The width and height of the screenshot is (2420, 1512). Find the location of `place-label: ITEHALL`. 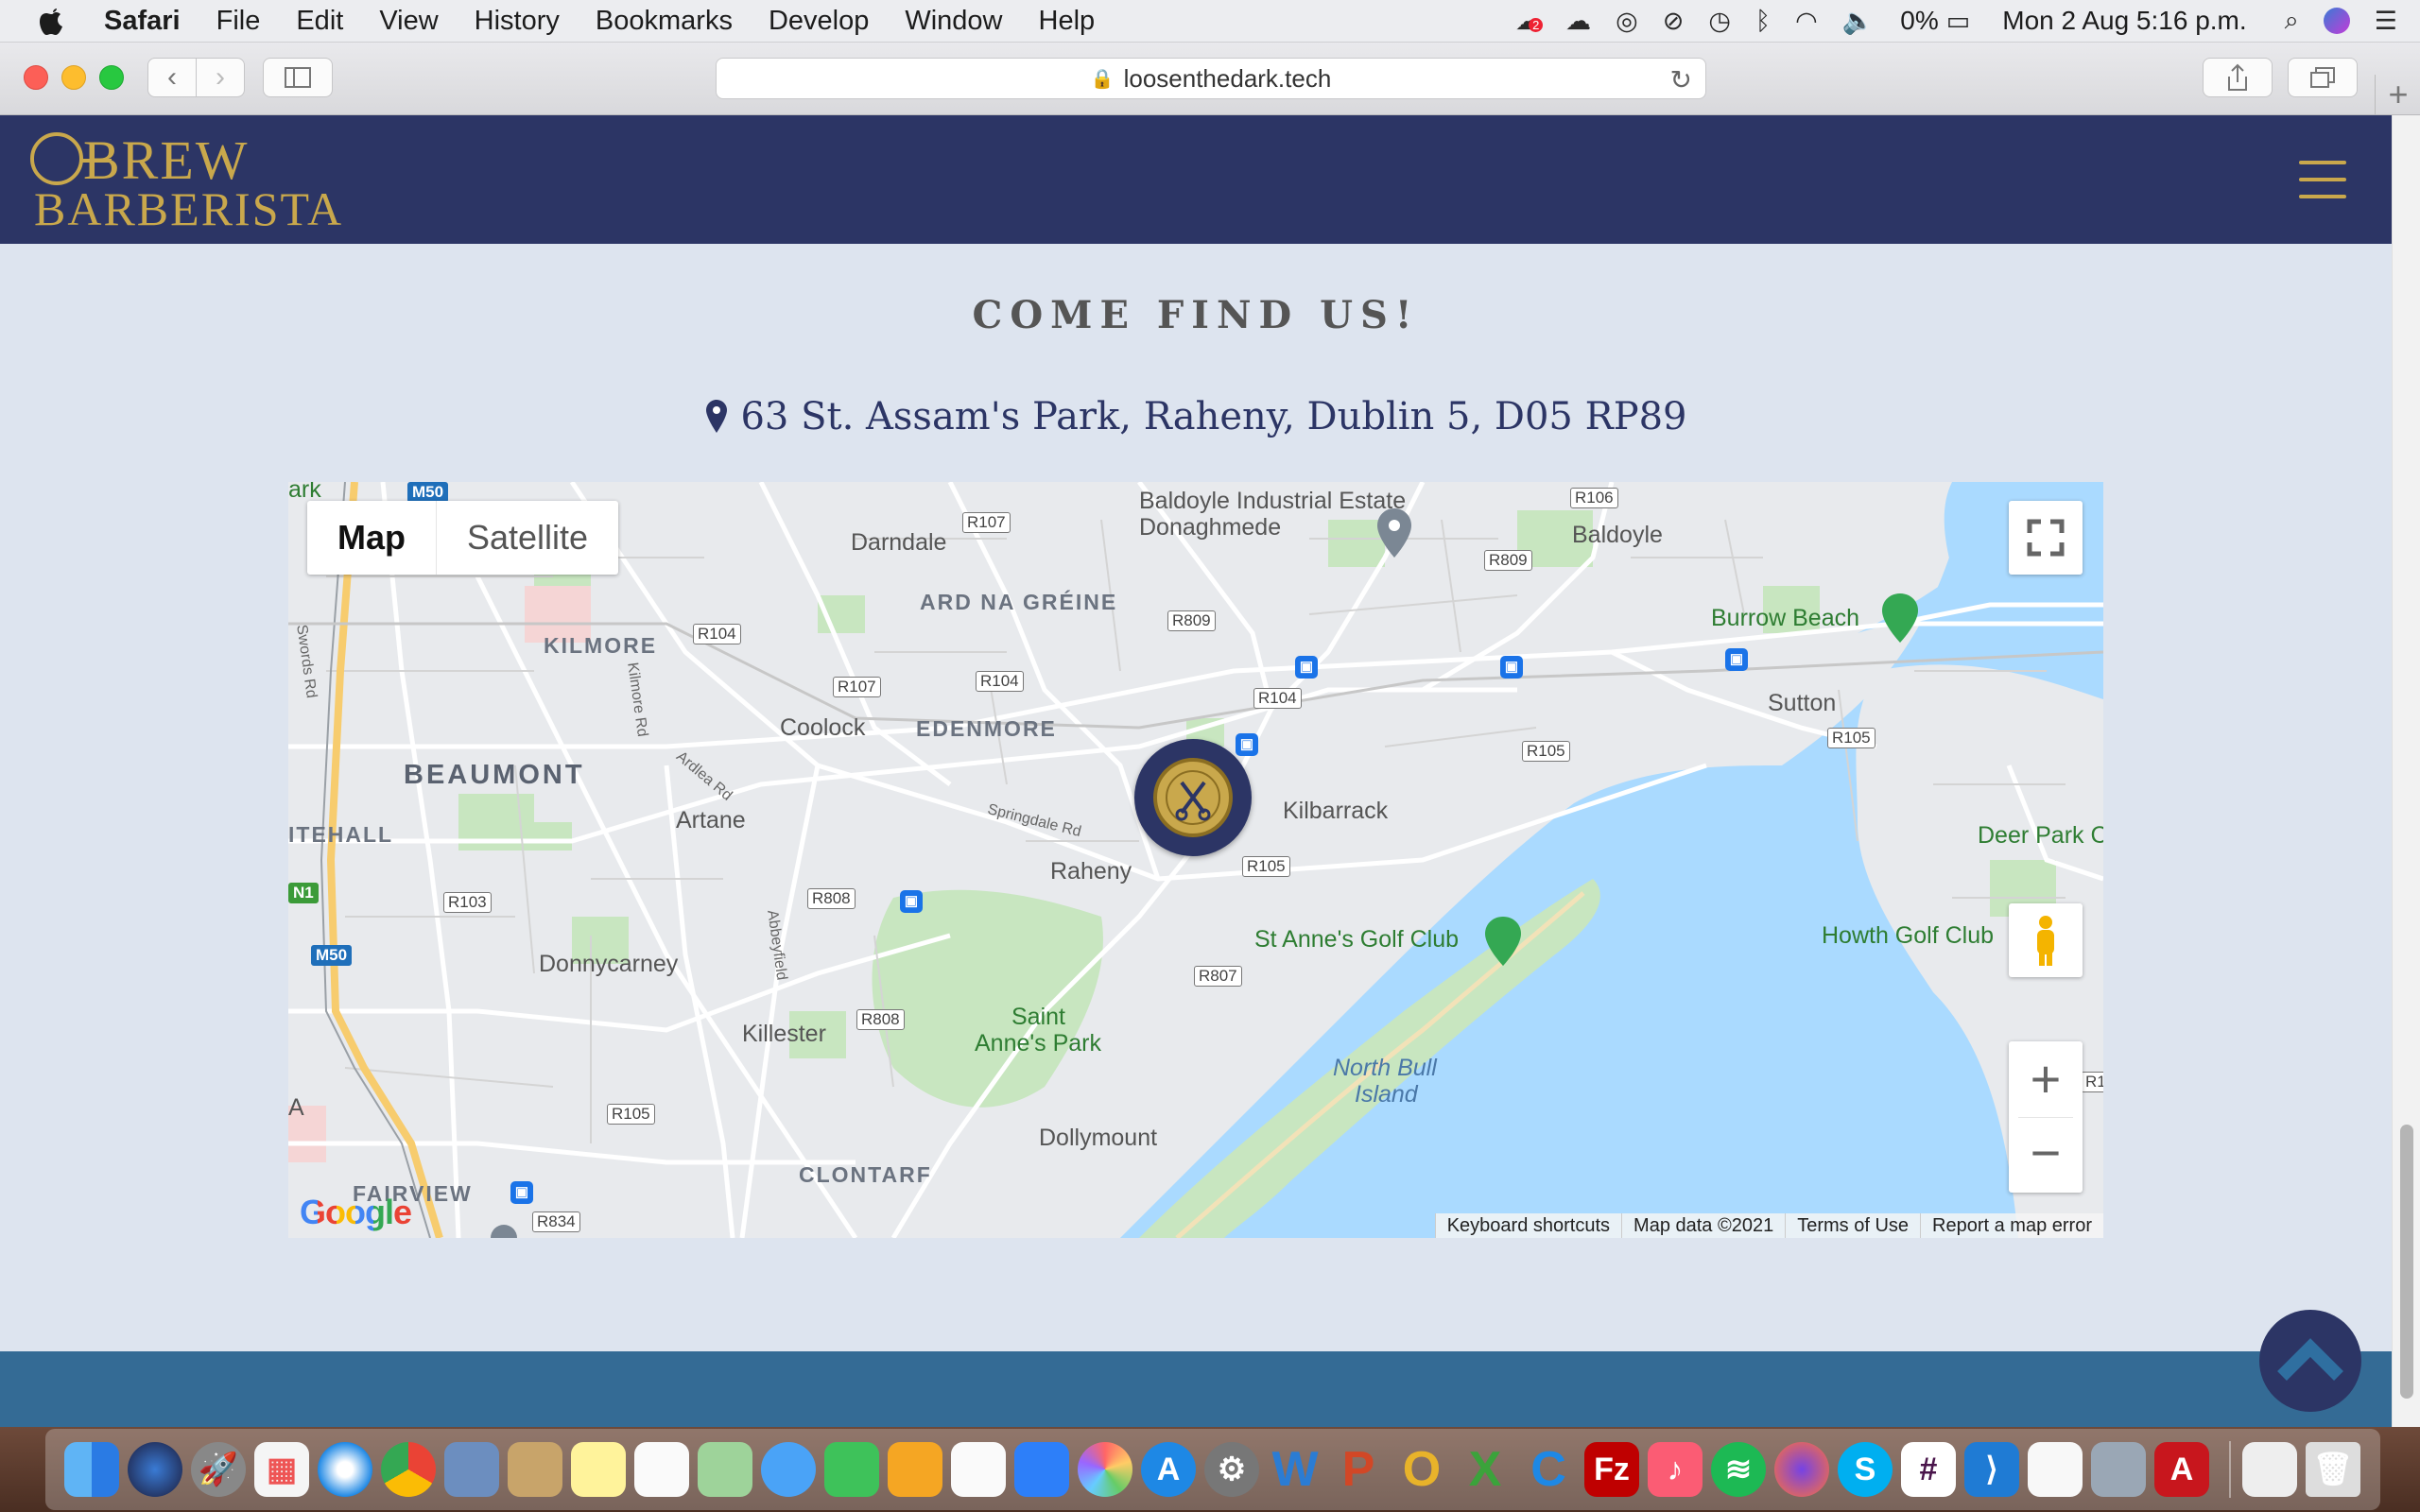

place-label: ITEHALL is located at coordinates (341, 835).